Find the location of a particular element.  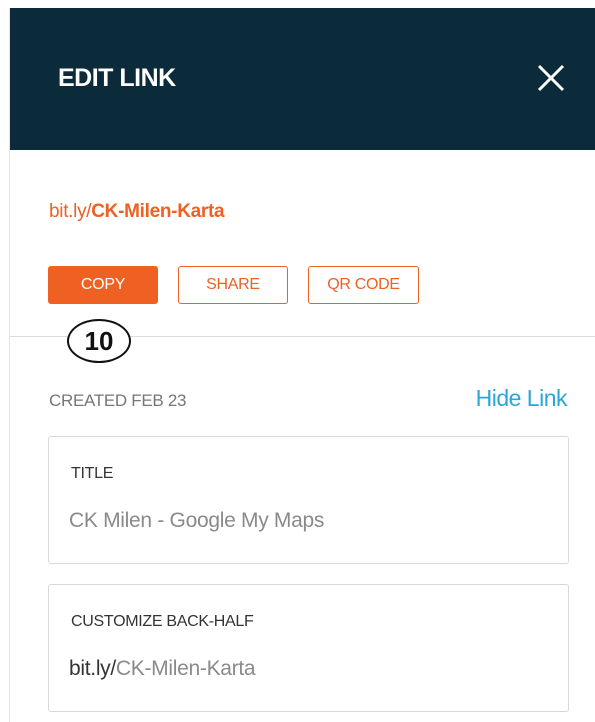

back-half-input: bit.ly/CK-Milen-Karta is located at coordinates (162, 669).